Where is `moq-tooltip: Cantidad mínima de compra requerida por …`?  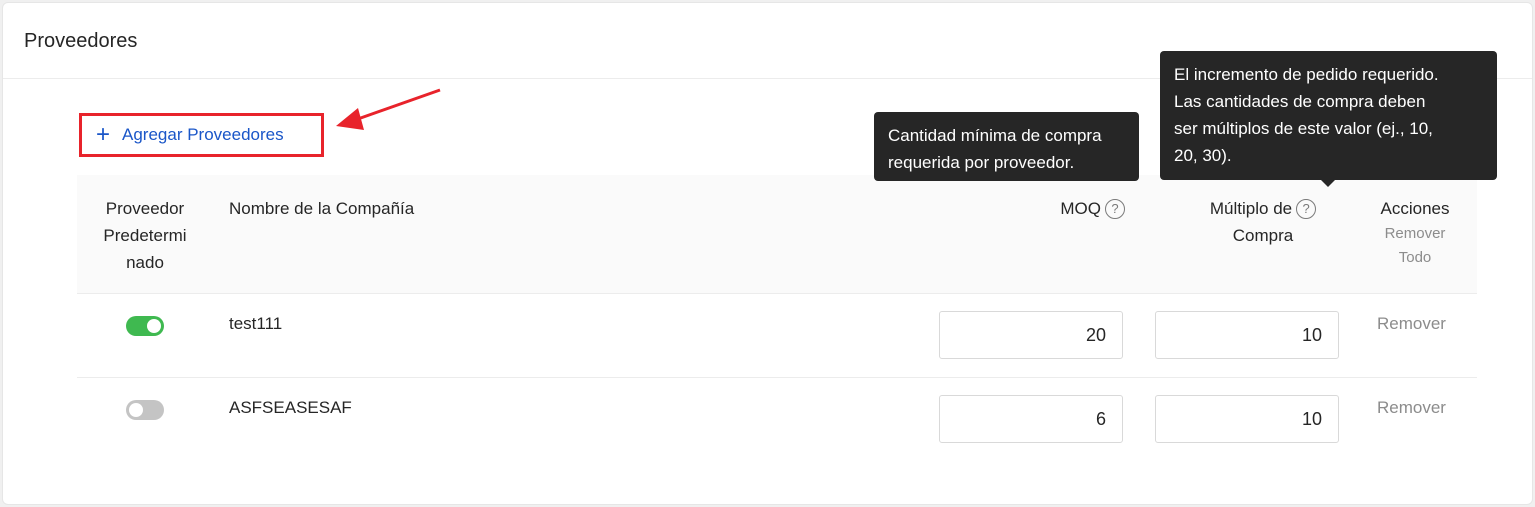
moq-tooltip: Cantidad mínima de compra requerida por … is located at coordinates (1006, 146).